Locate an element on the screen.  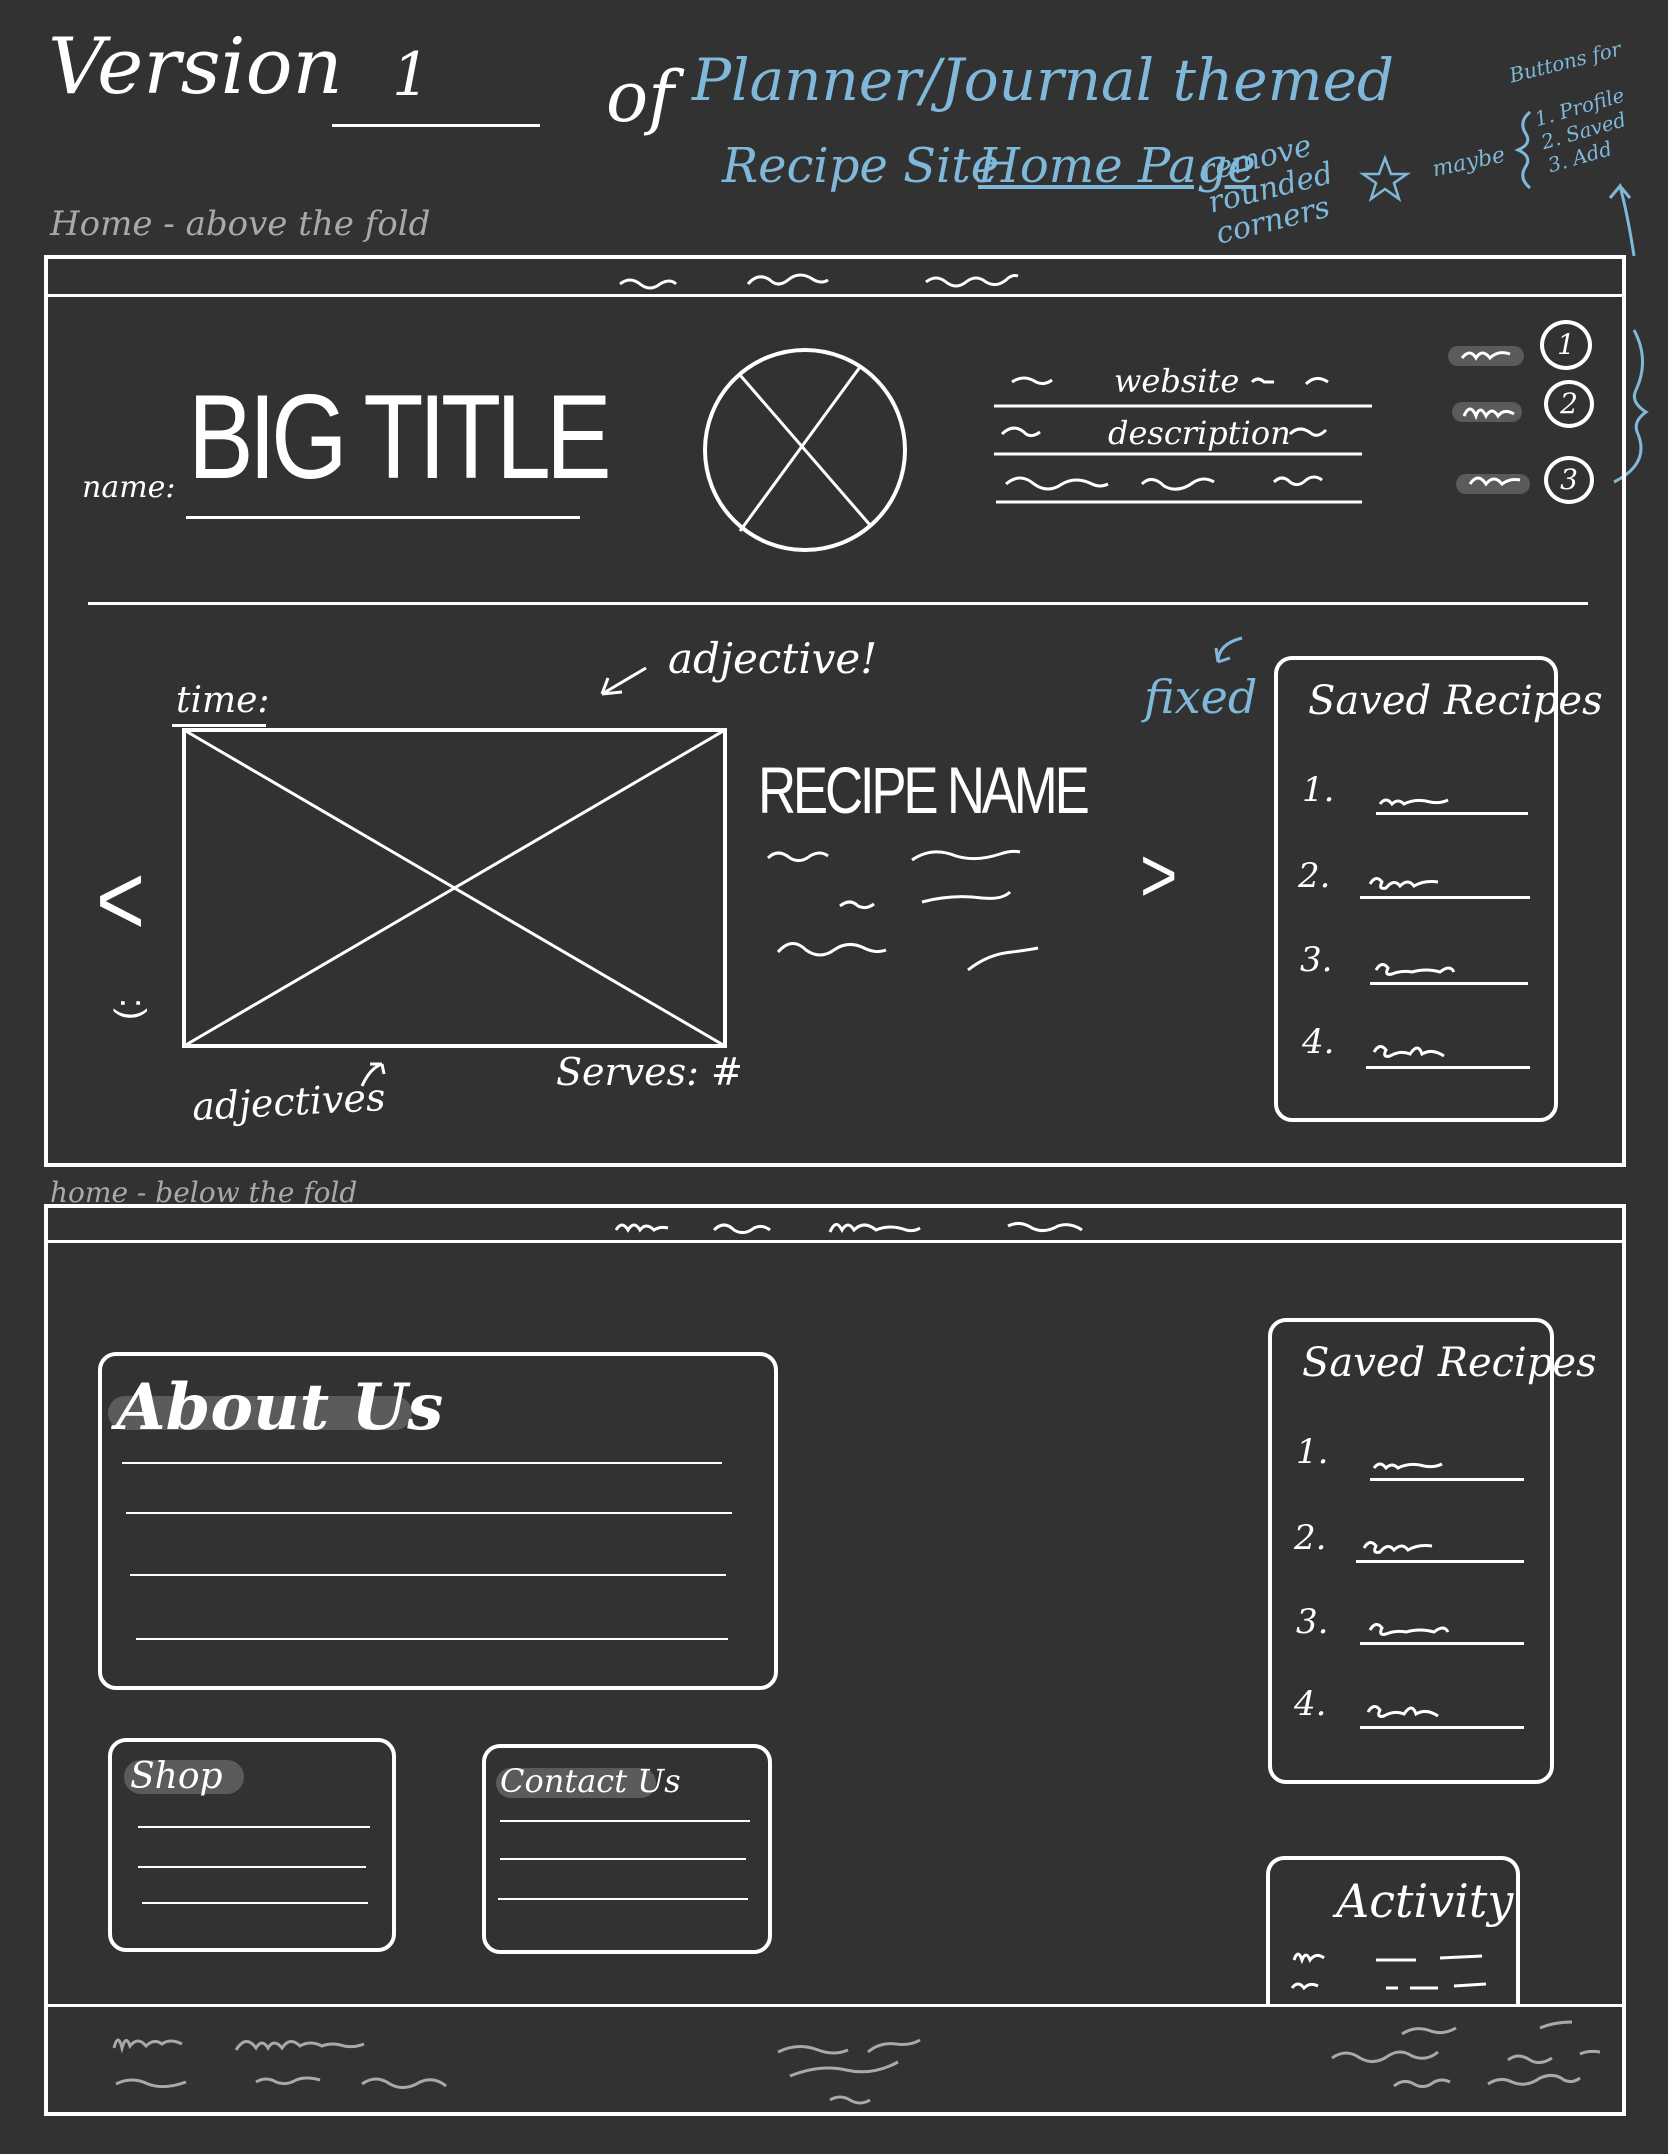
adjectives-arrow is located at coordinates (373, 1074).